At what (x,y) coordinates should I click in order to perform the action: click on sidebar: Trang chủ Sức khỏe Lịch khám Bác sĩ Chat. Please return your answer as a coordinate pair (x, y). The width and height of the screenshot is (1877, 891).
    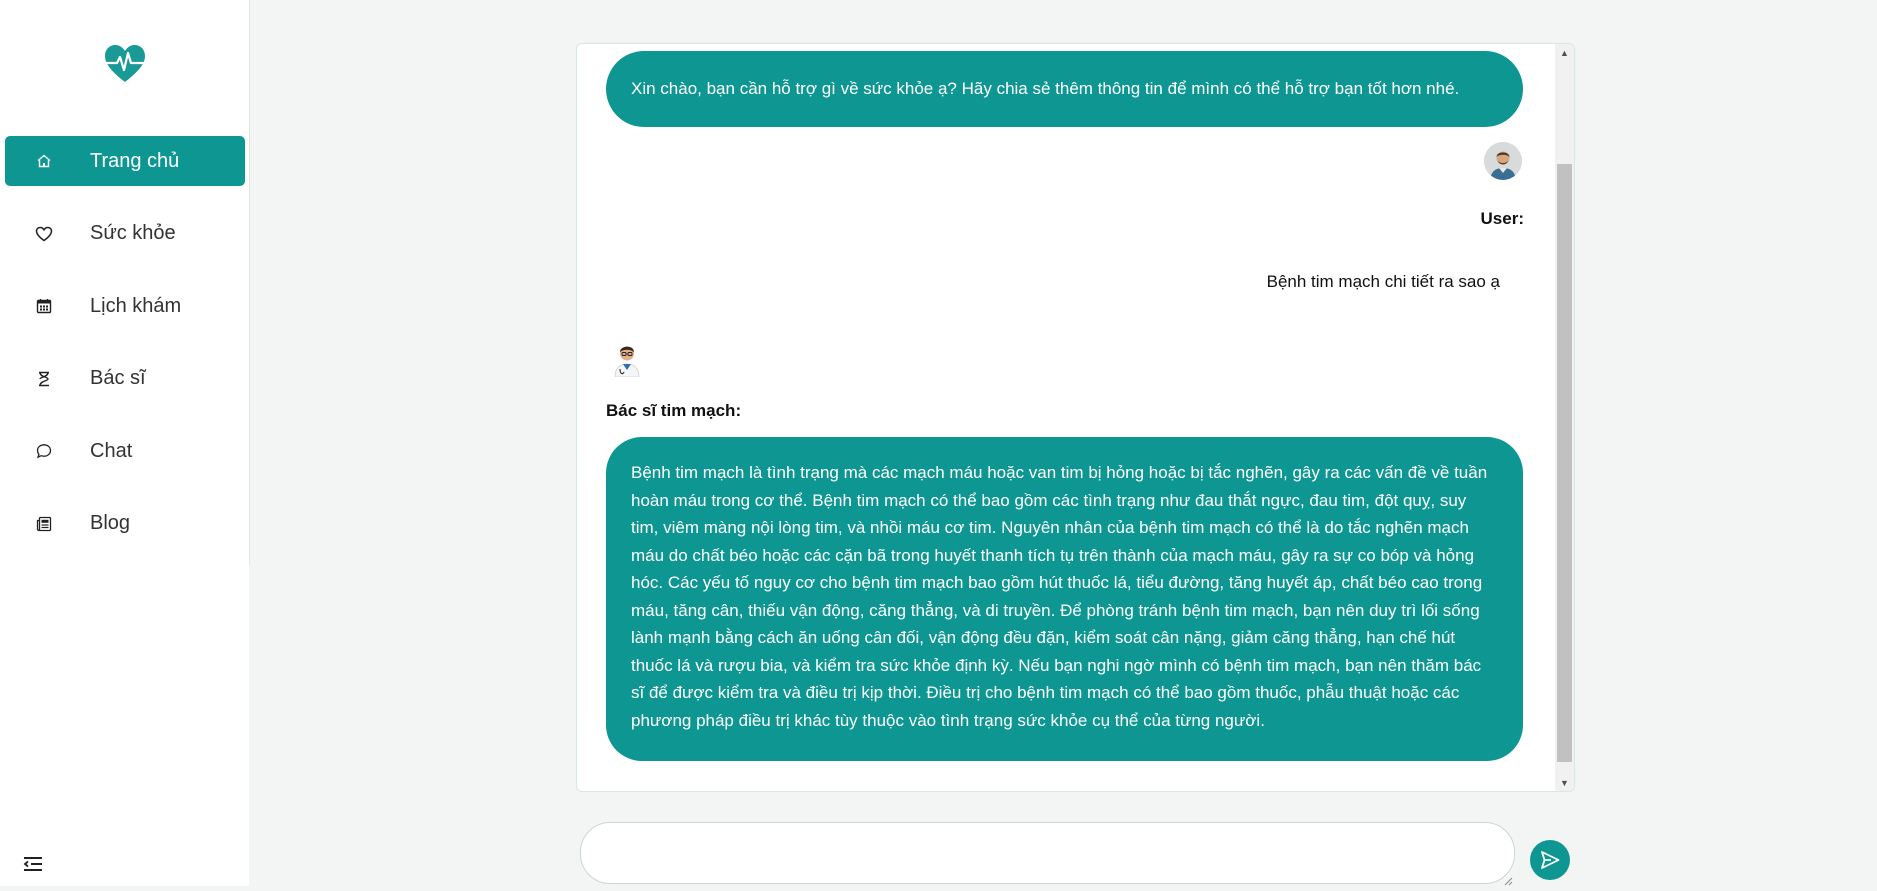
    Looking at the image, I should click on (124, 443).